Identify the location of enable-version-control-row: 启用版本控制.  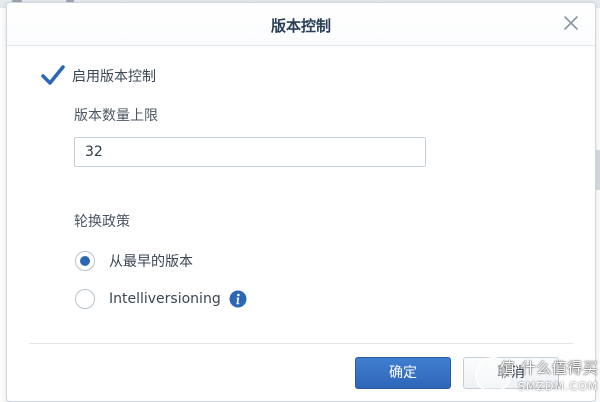
(98, 76).